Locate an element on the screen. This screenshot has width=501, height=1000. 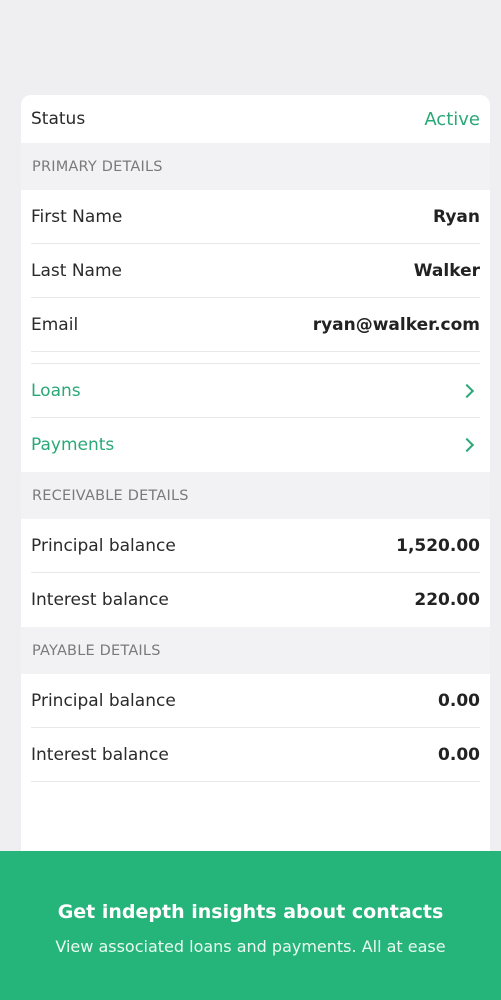
status-value: Active is located at coordinates (452, 119).